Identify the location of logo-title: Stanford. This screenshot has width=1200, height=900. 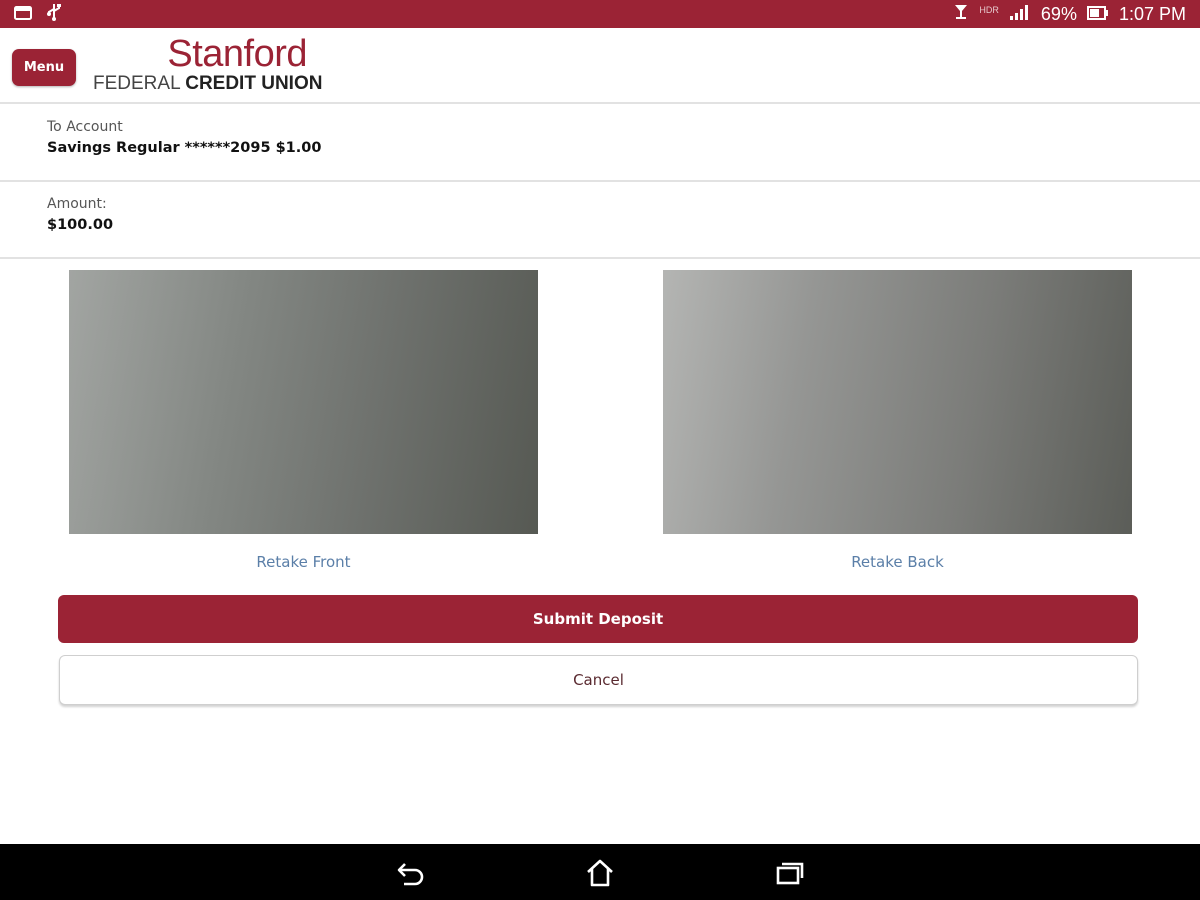
(237, 54).